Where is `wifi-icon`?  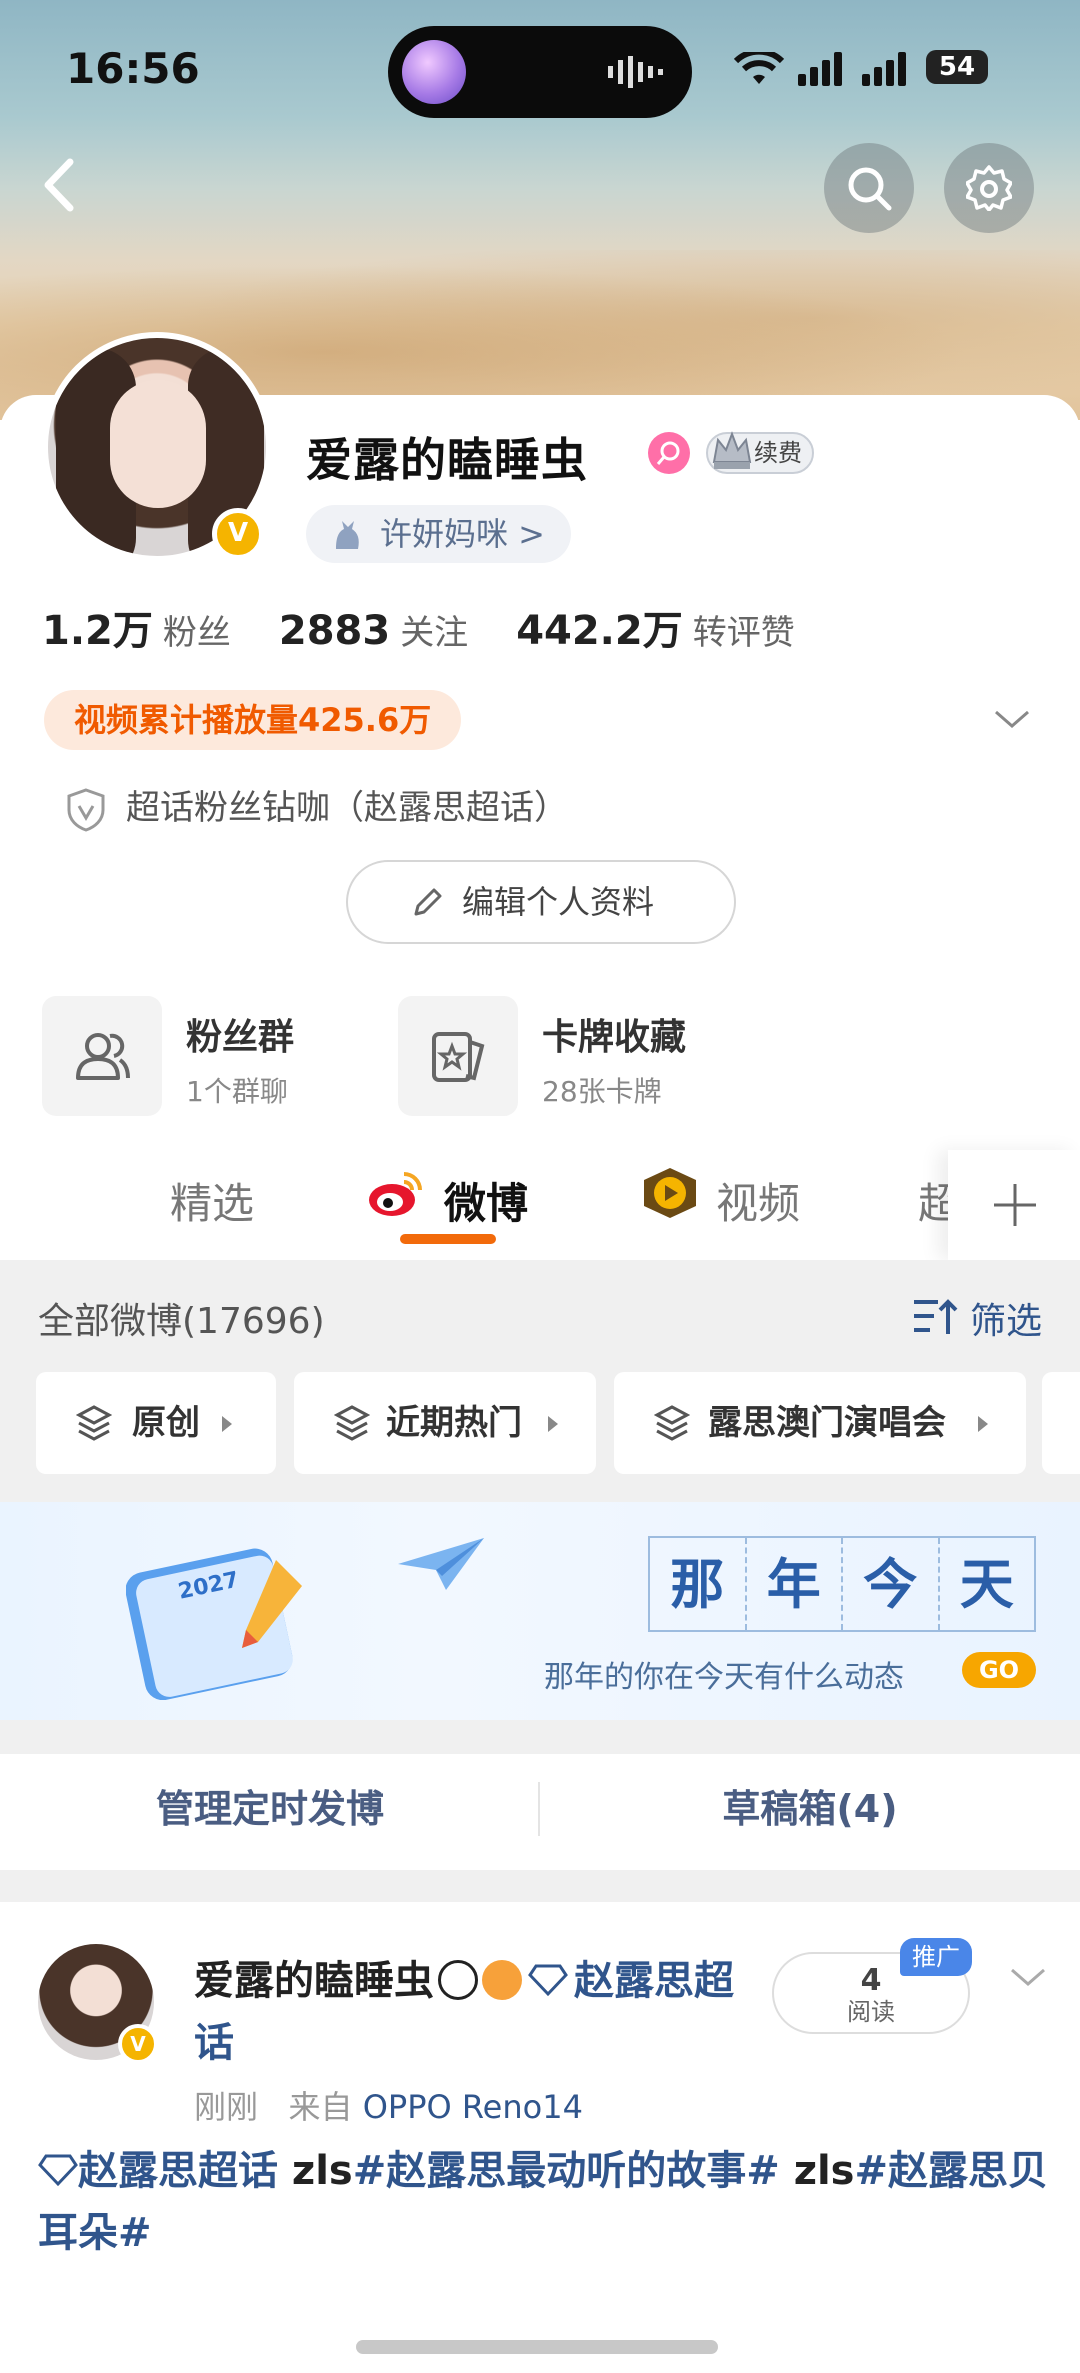 wifi-icon is located at coordinates (759, 68).